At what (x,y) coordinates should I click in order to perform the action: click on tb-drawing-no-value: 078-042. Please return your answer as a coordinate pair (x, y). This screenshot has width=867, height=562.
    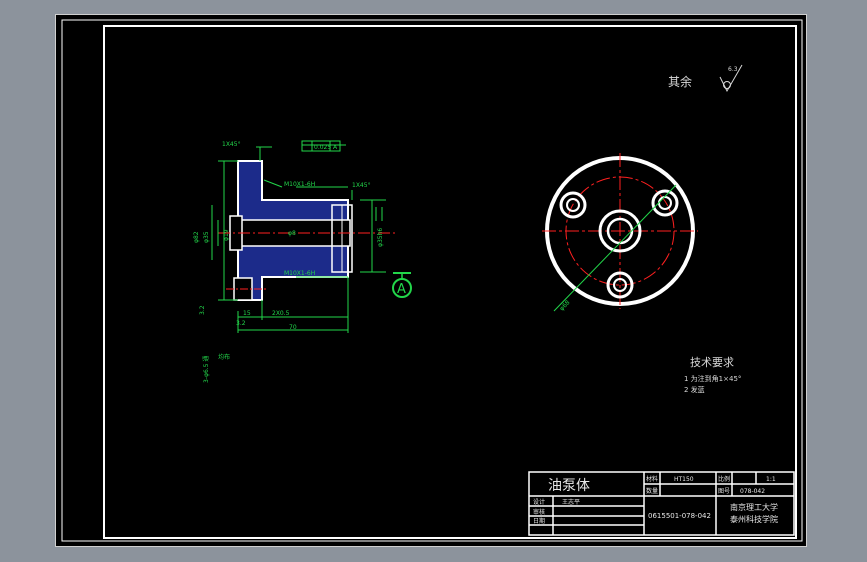
    Looking at the image, I should click on (752, 491).